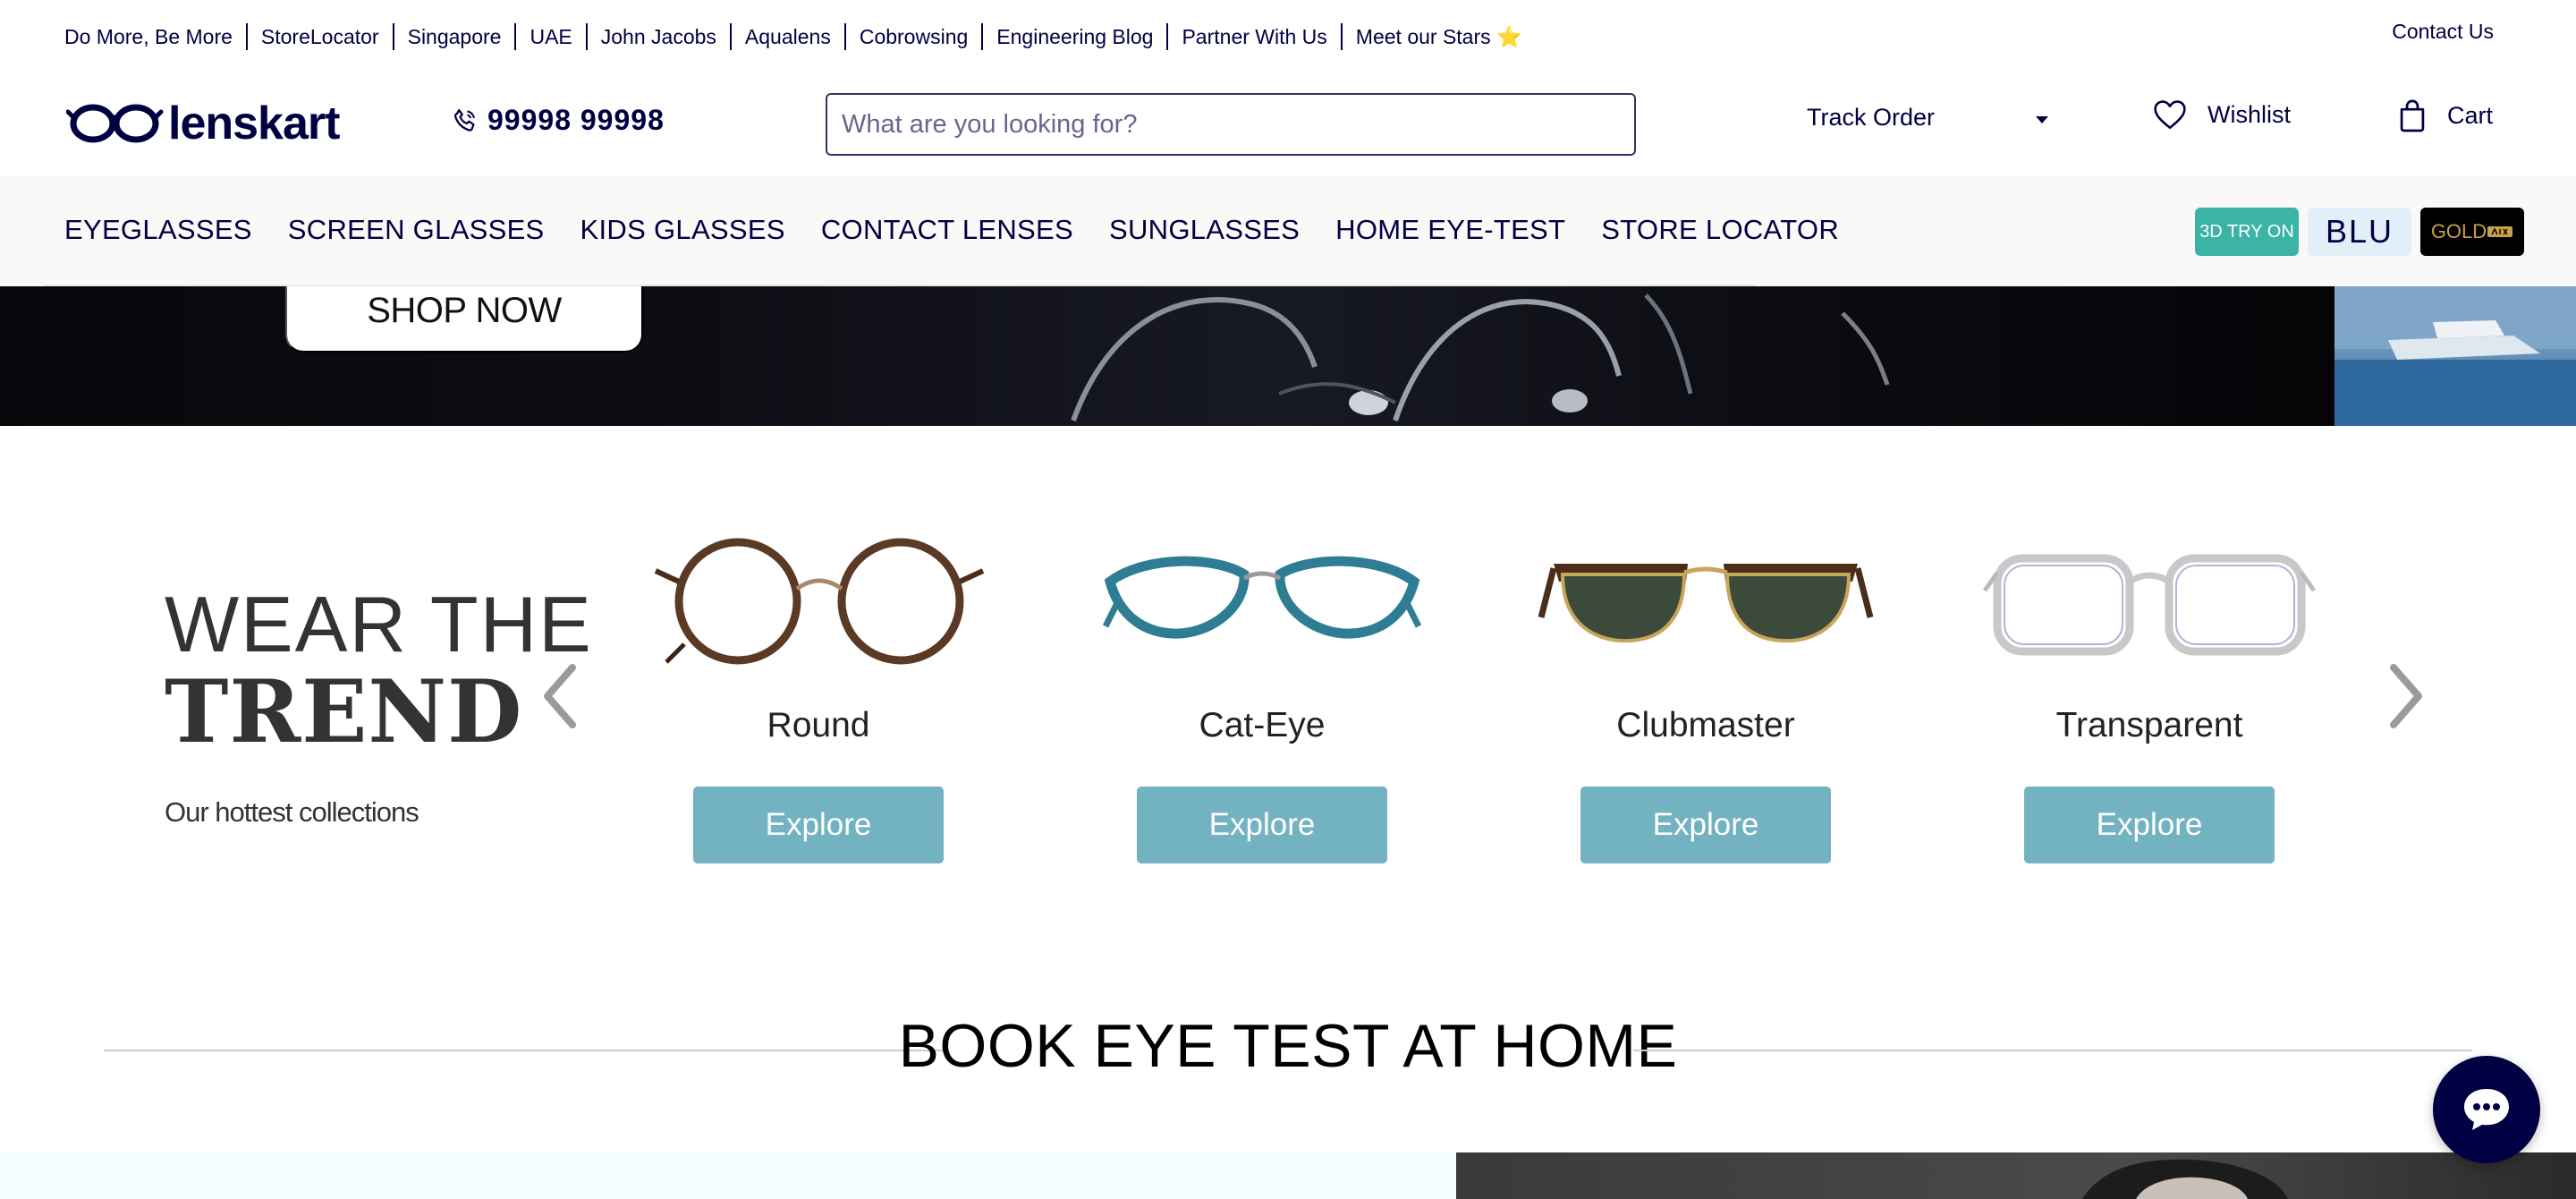  Describe the element at coordinates (2149, 698) in the screenshot. I see `collection-card-transparent: Transparent Explore` at that location.